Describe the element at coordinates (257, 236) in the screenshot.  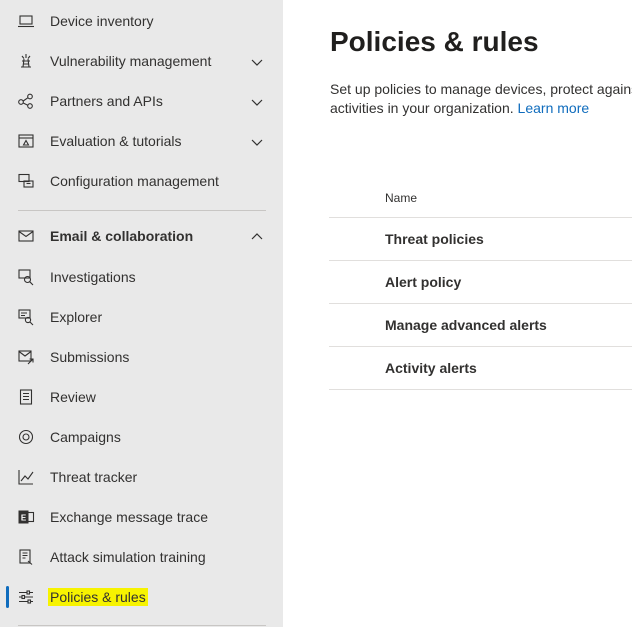
I see `chevron-up-icon` at that location.